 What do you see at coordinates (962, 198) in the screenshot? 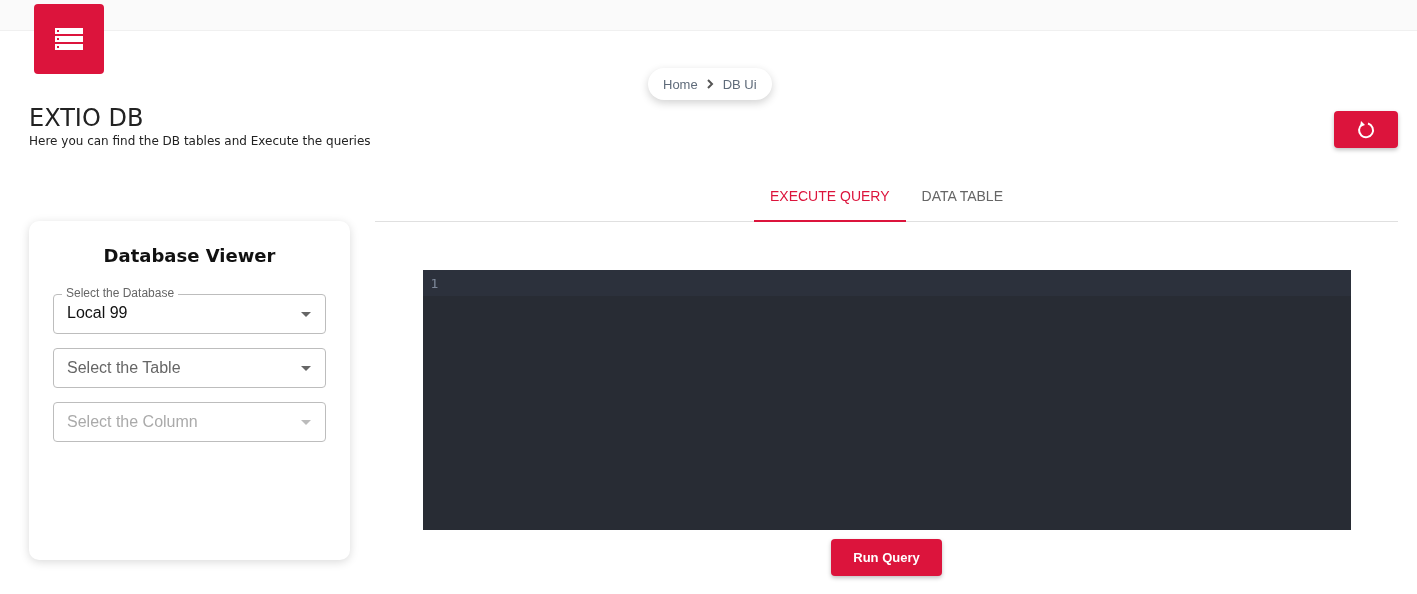
I see `tab: DATA TABLE` at bounding box center [962, 198].